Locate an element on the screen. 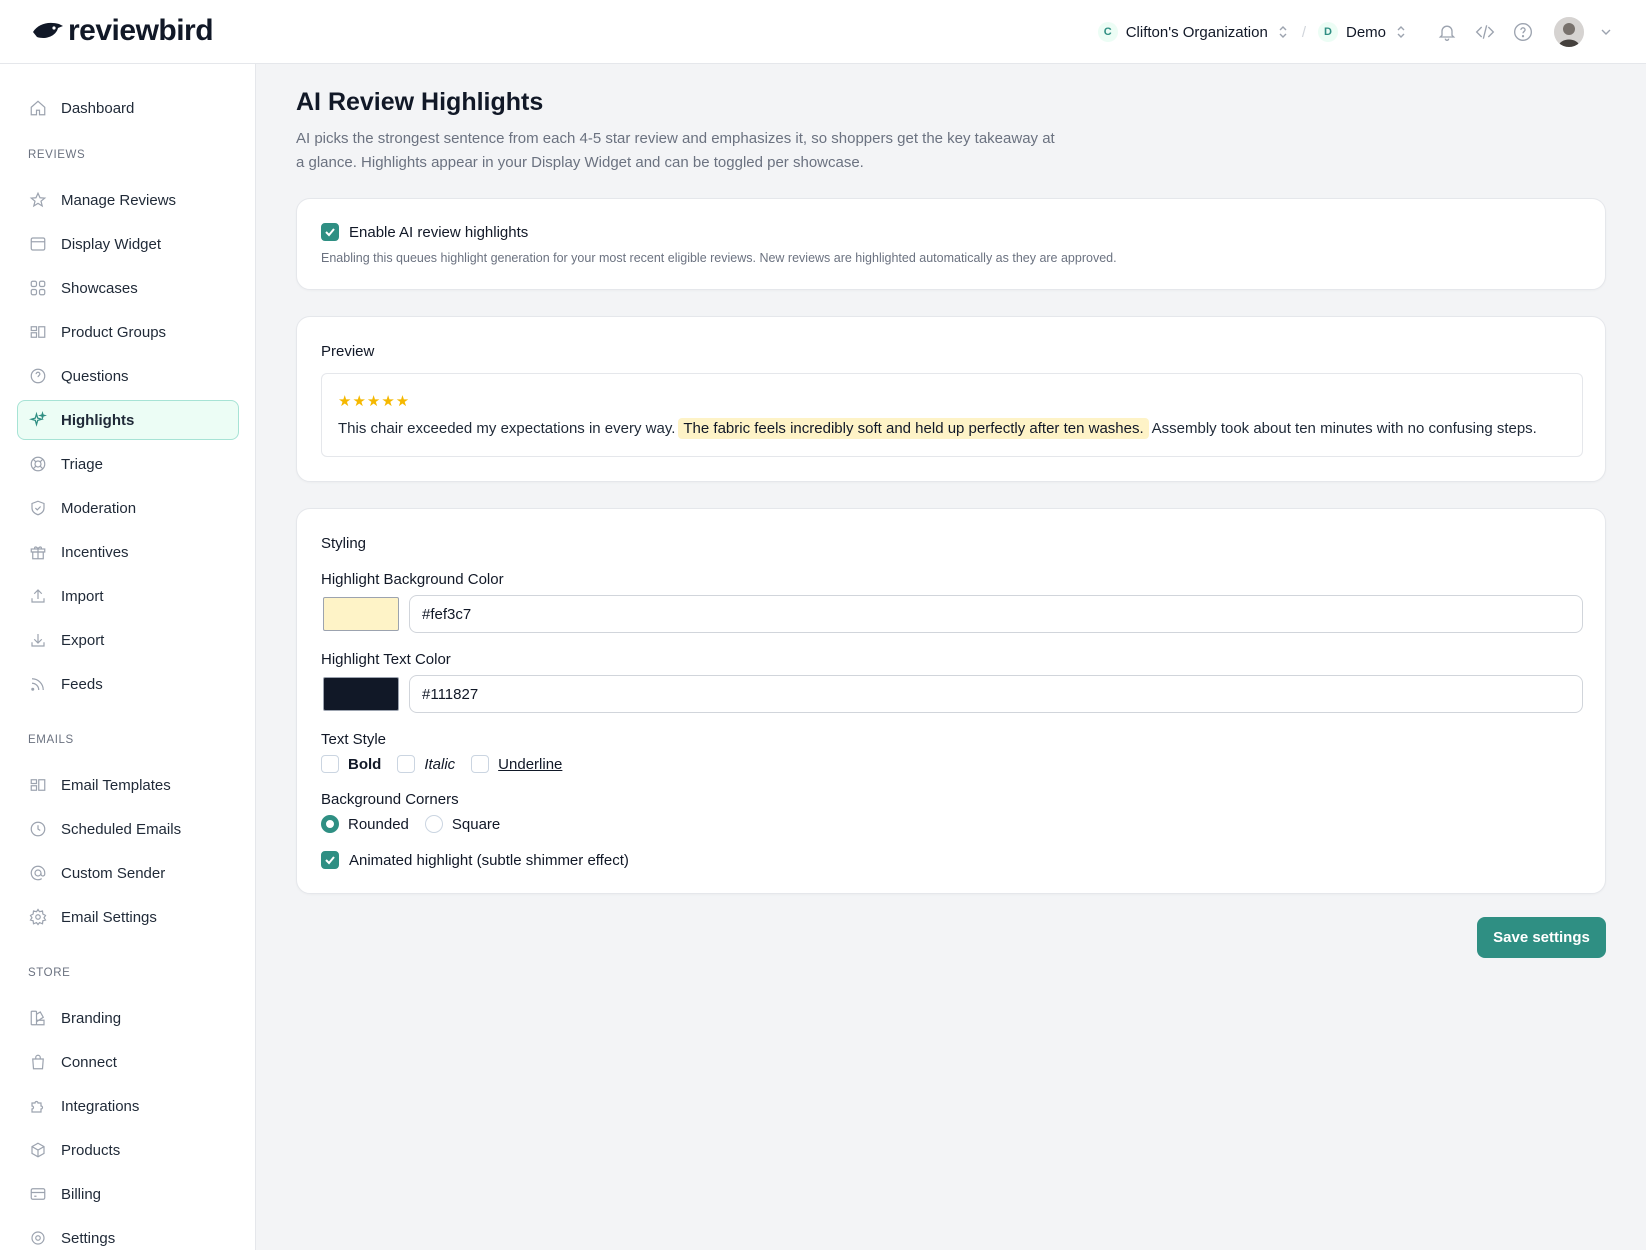 Image resolution: width=1646 pixels, height=1250 pixels. sidebar-item-label: Connect is located at coordinates (89, 1062).